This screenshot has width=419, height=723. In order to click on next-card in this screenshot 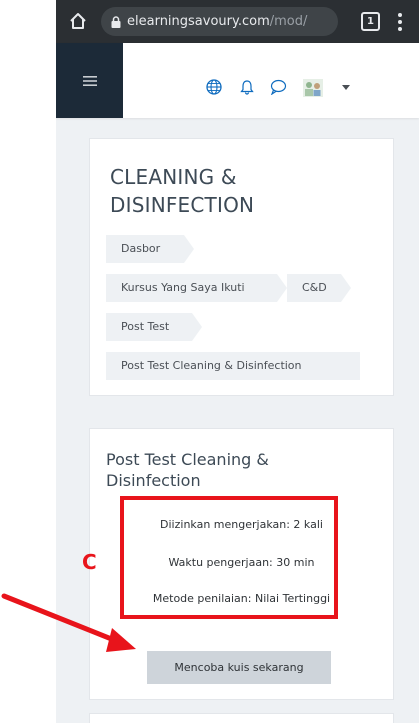, I will do `click(241, 718)`.